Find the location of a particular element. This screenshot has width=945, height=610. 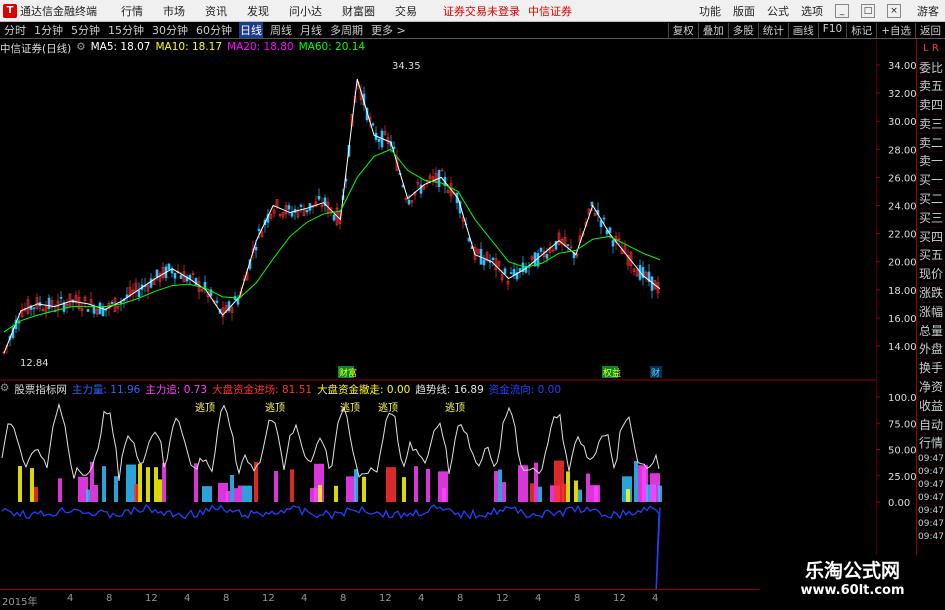

add-watchlist-button: +自选 is located at coordinates (895, 30).